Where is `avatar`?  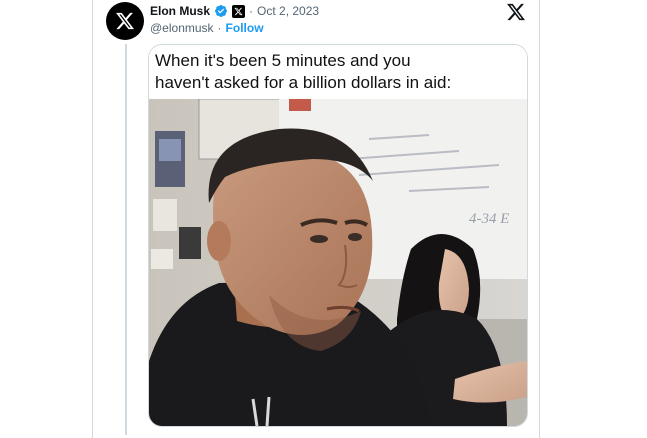
avatar is located at coordinates (125, 21).